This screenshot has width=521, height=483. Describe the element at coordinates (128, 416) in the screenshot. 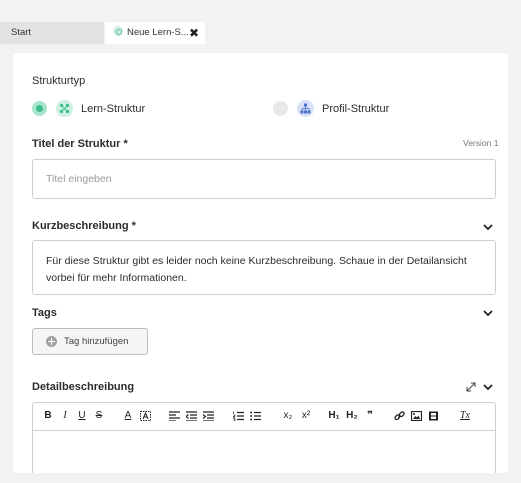

I see `font-color-button: A` at that location.